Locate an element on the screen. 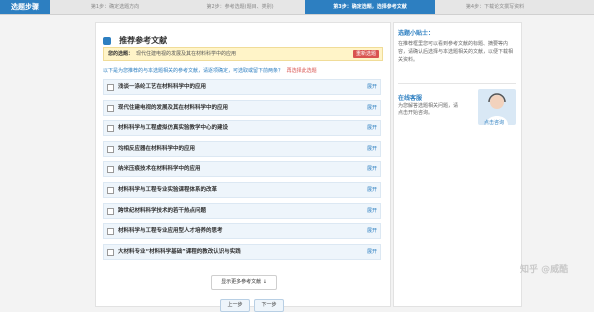 The width and height of the screenshot is (594, 312). tips-title: 选题小贴士： is located at coordinates (416, 33).